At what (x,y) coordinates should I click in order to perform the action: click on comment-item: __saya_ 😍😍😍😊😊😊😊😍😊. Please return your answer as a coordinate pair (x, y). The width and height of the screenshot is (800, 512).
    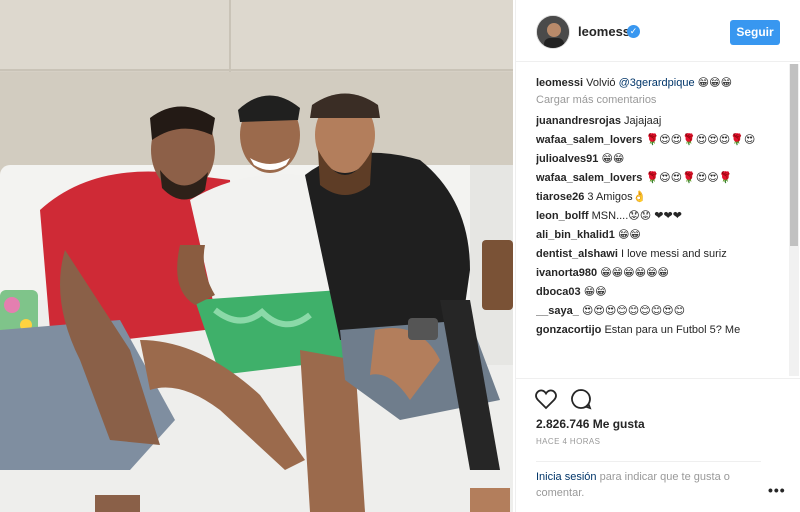
    Looking at the image, I should click on (661, 311).